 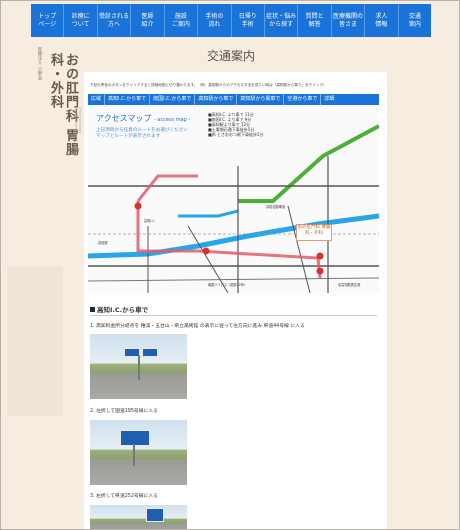 I want to click on step-2-photo, so click(x=138, y=452).